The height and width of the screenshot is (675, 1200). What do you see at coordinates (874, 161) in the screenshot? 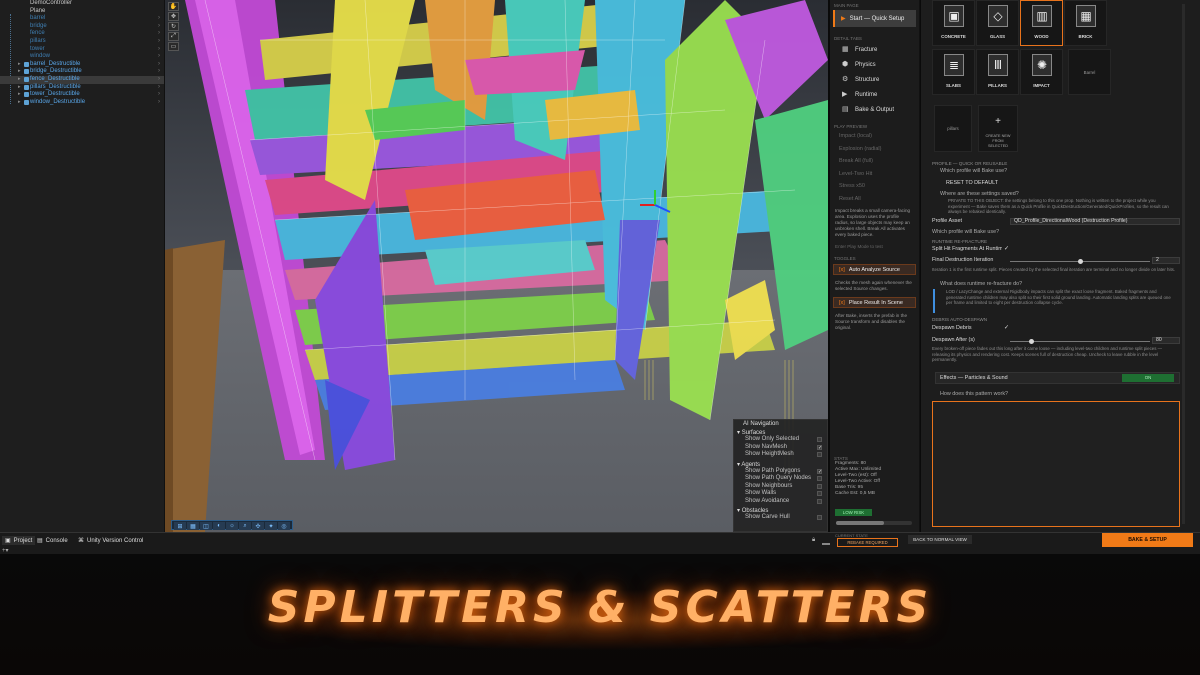
I see `preview-action-button: Break All (full)` at bounding box center [874, 161].